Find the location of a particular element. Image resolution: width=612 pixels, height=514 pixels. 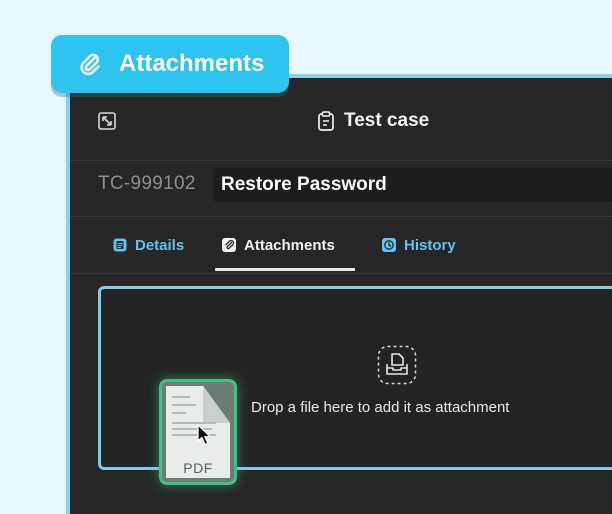

tab-history: History is located at coordinates (418, 245).